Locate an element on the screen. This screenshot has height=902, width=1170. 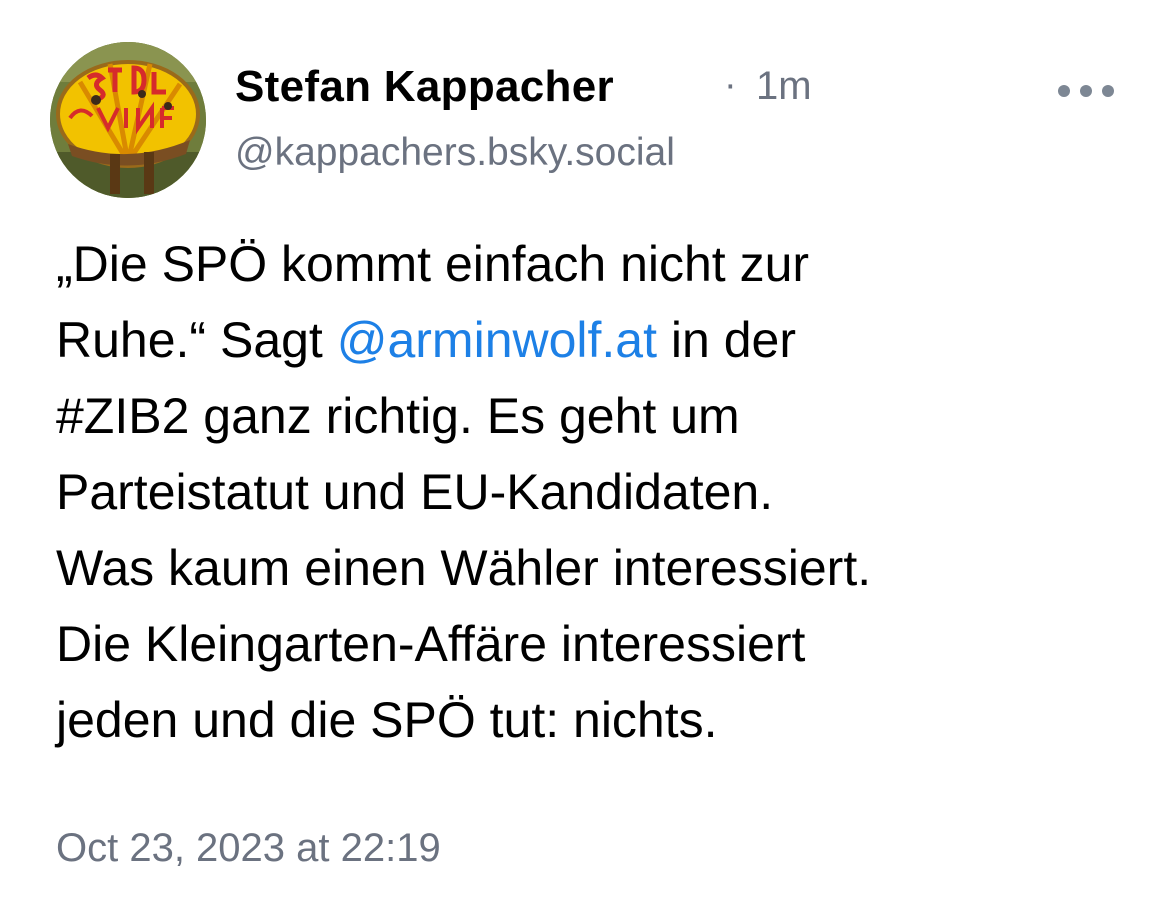
post-text-line: Parteistatut und EU-Kandidaten. is located at coordinates (415, 492).